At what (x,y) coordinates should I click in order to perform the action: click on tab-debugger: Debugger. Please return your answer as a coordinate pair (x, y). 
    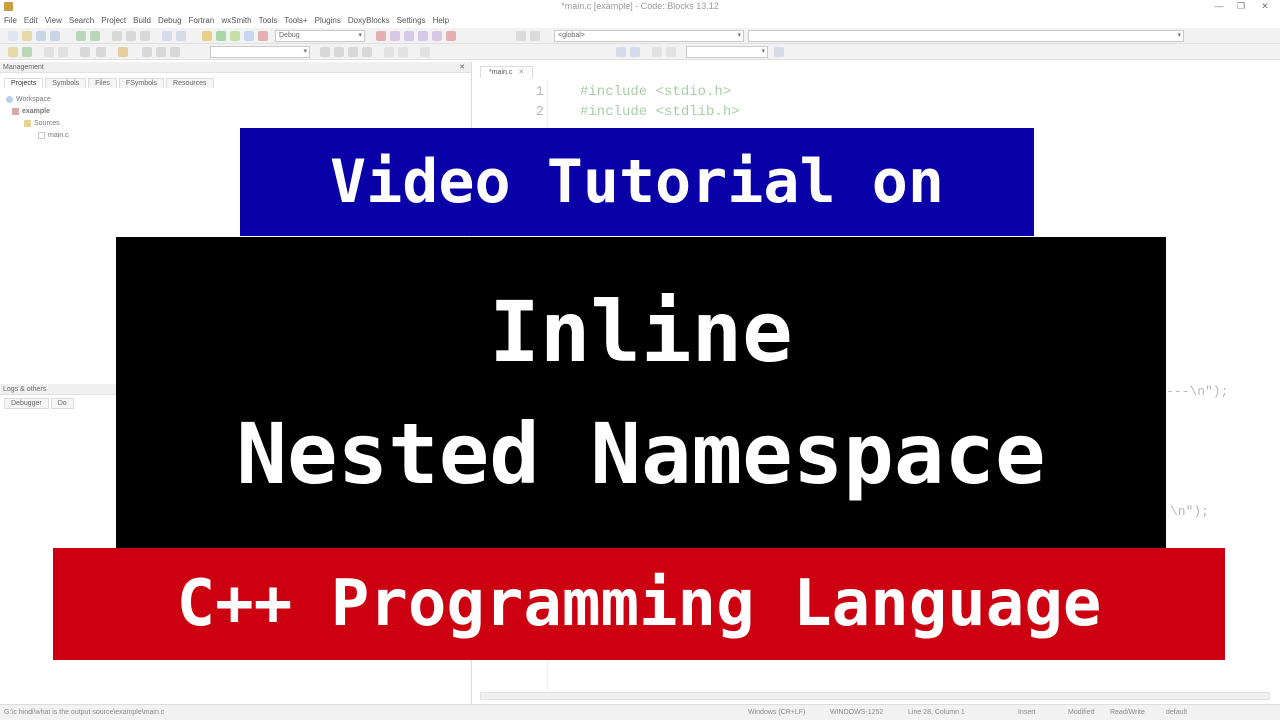
    Looking at the image, I should click on (26, 403).